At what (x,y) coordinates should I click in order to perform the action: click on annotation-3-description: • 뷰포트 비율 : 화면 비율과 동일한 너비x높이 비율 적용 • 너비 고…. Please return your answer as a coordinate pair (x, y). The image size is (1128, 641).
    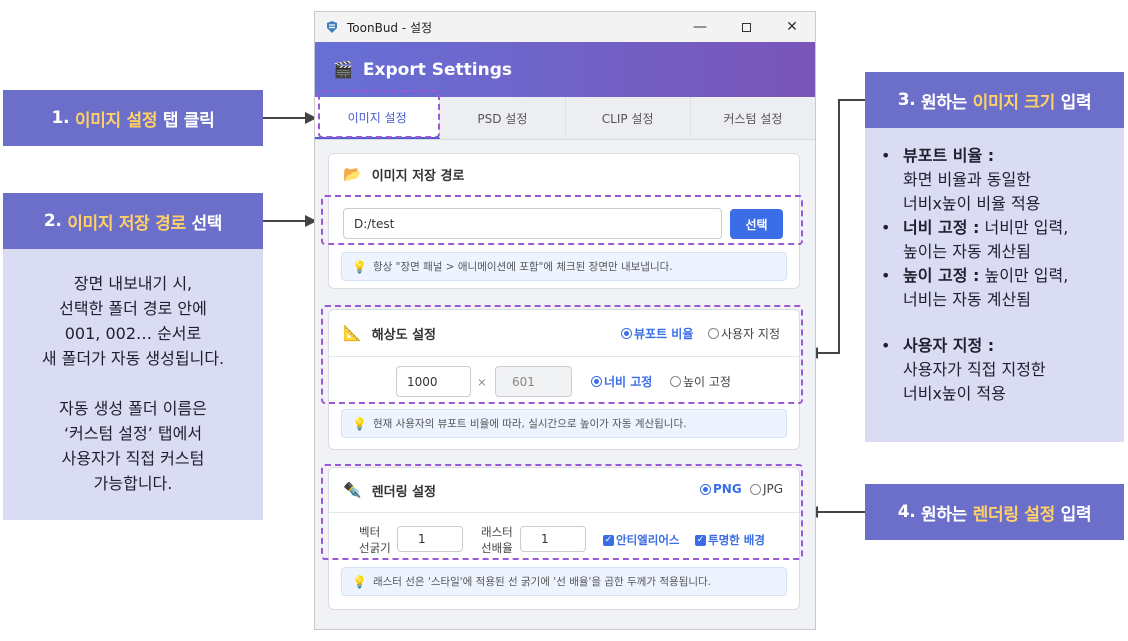
    Looking at the image, I should click on (994, 285).